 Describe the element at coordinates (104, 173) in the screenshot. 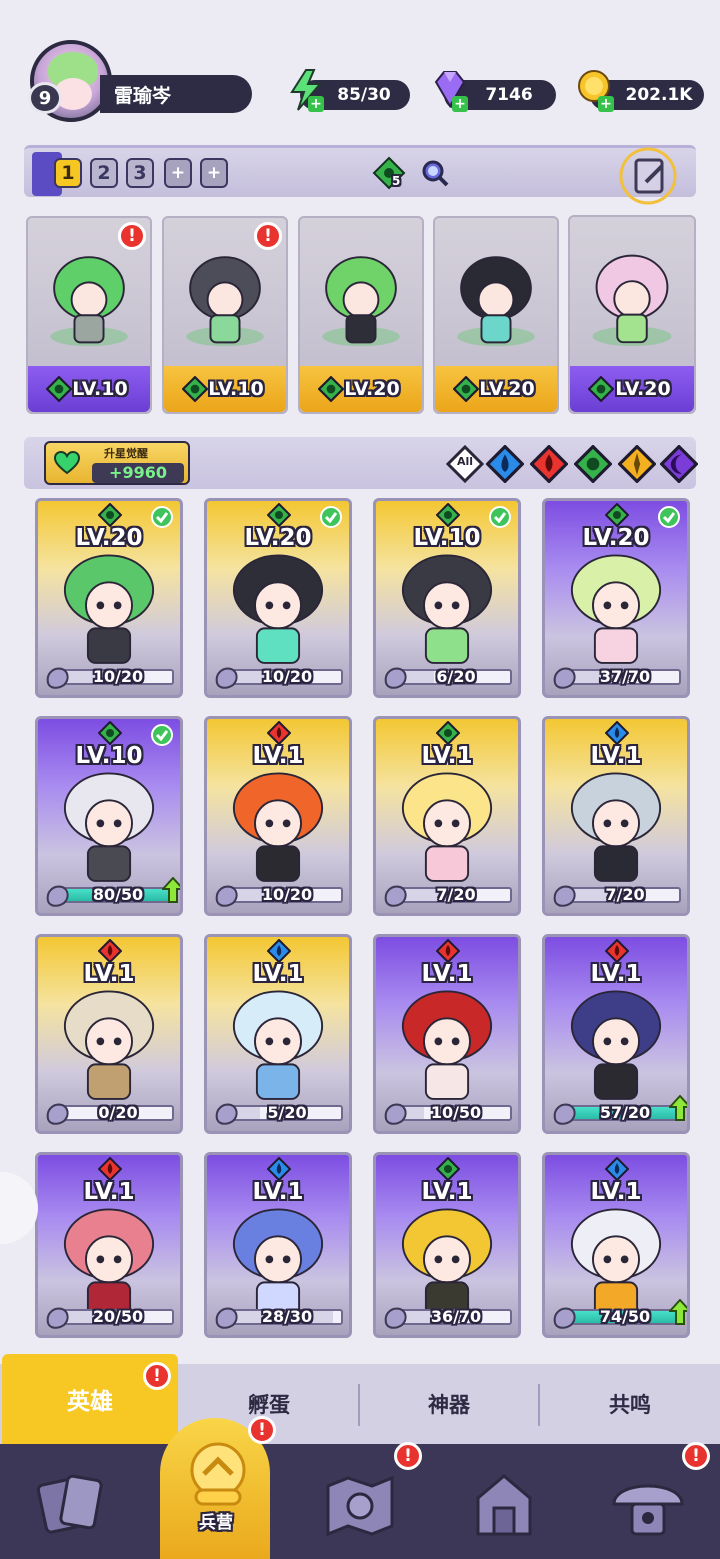

I see `team-slot-2: 2` at that location.